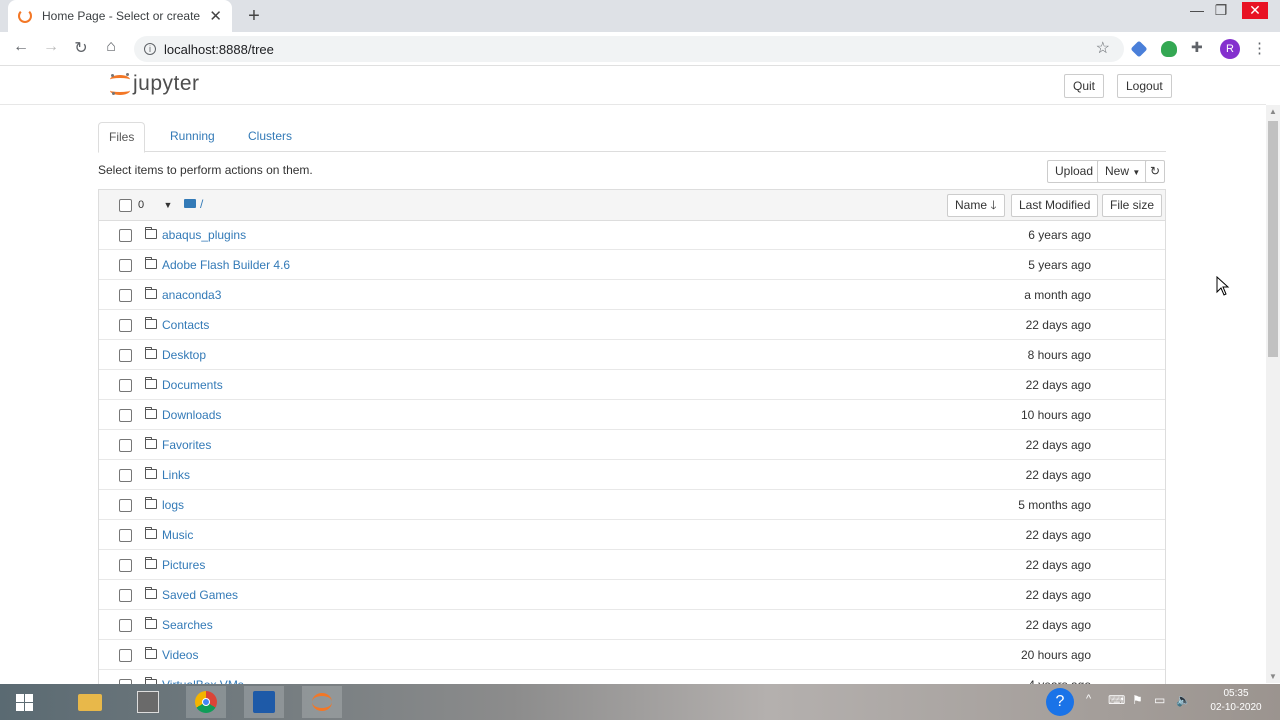 This screenshot has height=720, width=1280. I want to click on file-row: Favorites 22 days ago, so click(632, 445).